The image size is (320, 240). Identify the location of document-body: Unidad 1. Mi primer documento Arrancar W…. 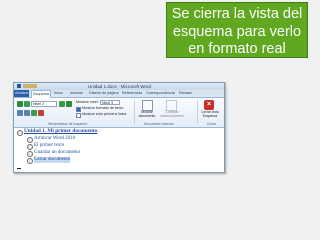
(119, 150).